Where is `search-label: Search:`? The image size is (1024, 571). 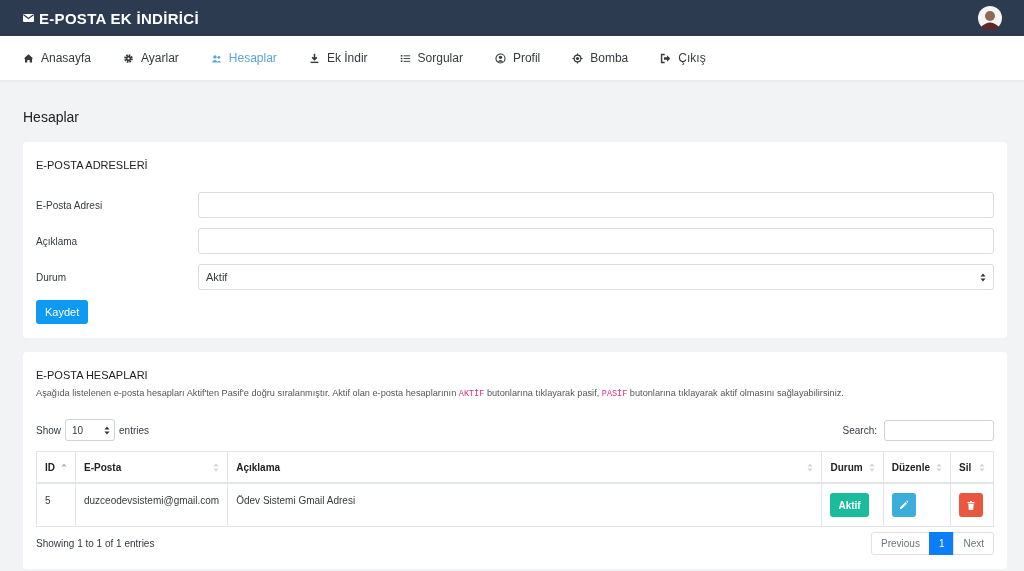
search-label: Search: is located at coordinates (859, 430).